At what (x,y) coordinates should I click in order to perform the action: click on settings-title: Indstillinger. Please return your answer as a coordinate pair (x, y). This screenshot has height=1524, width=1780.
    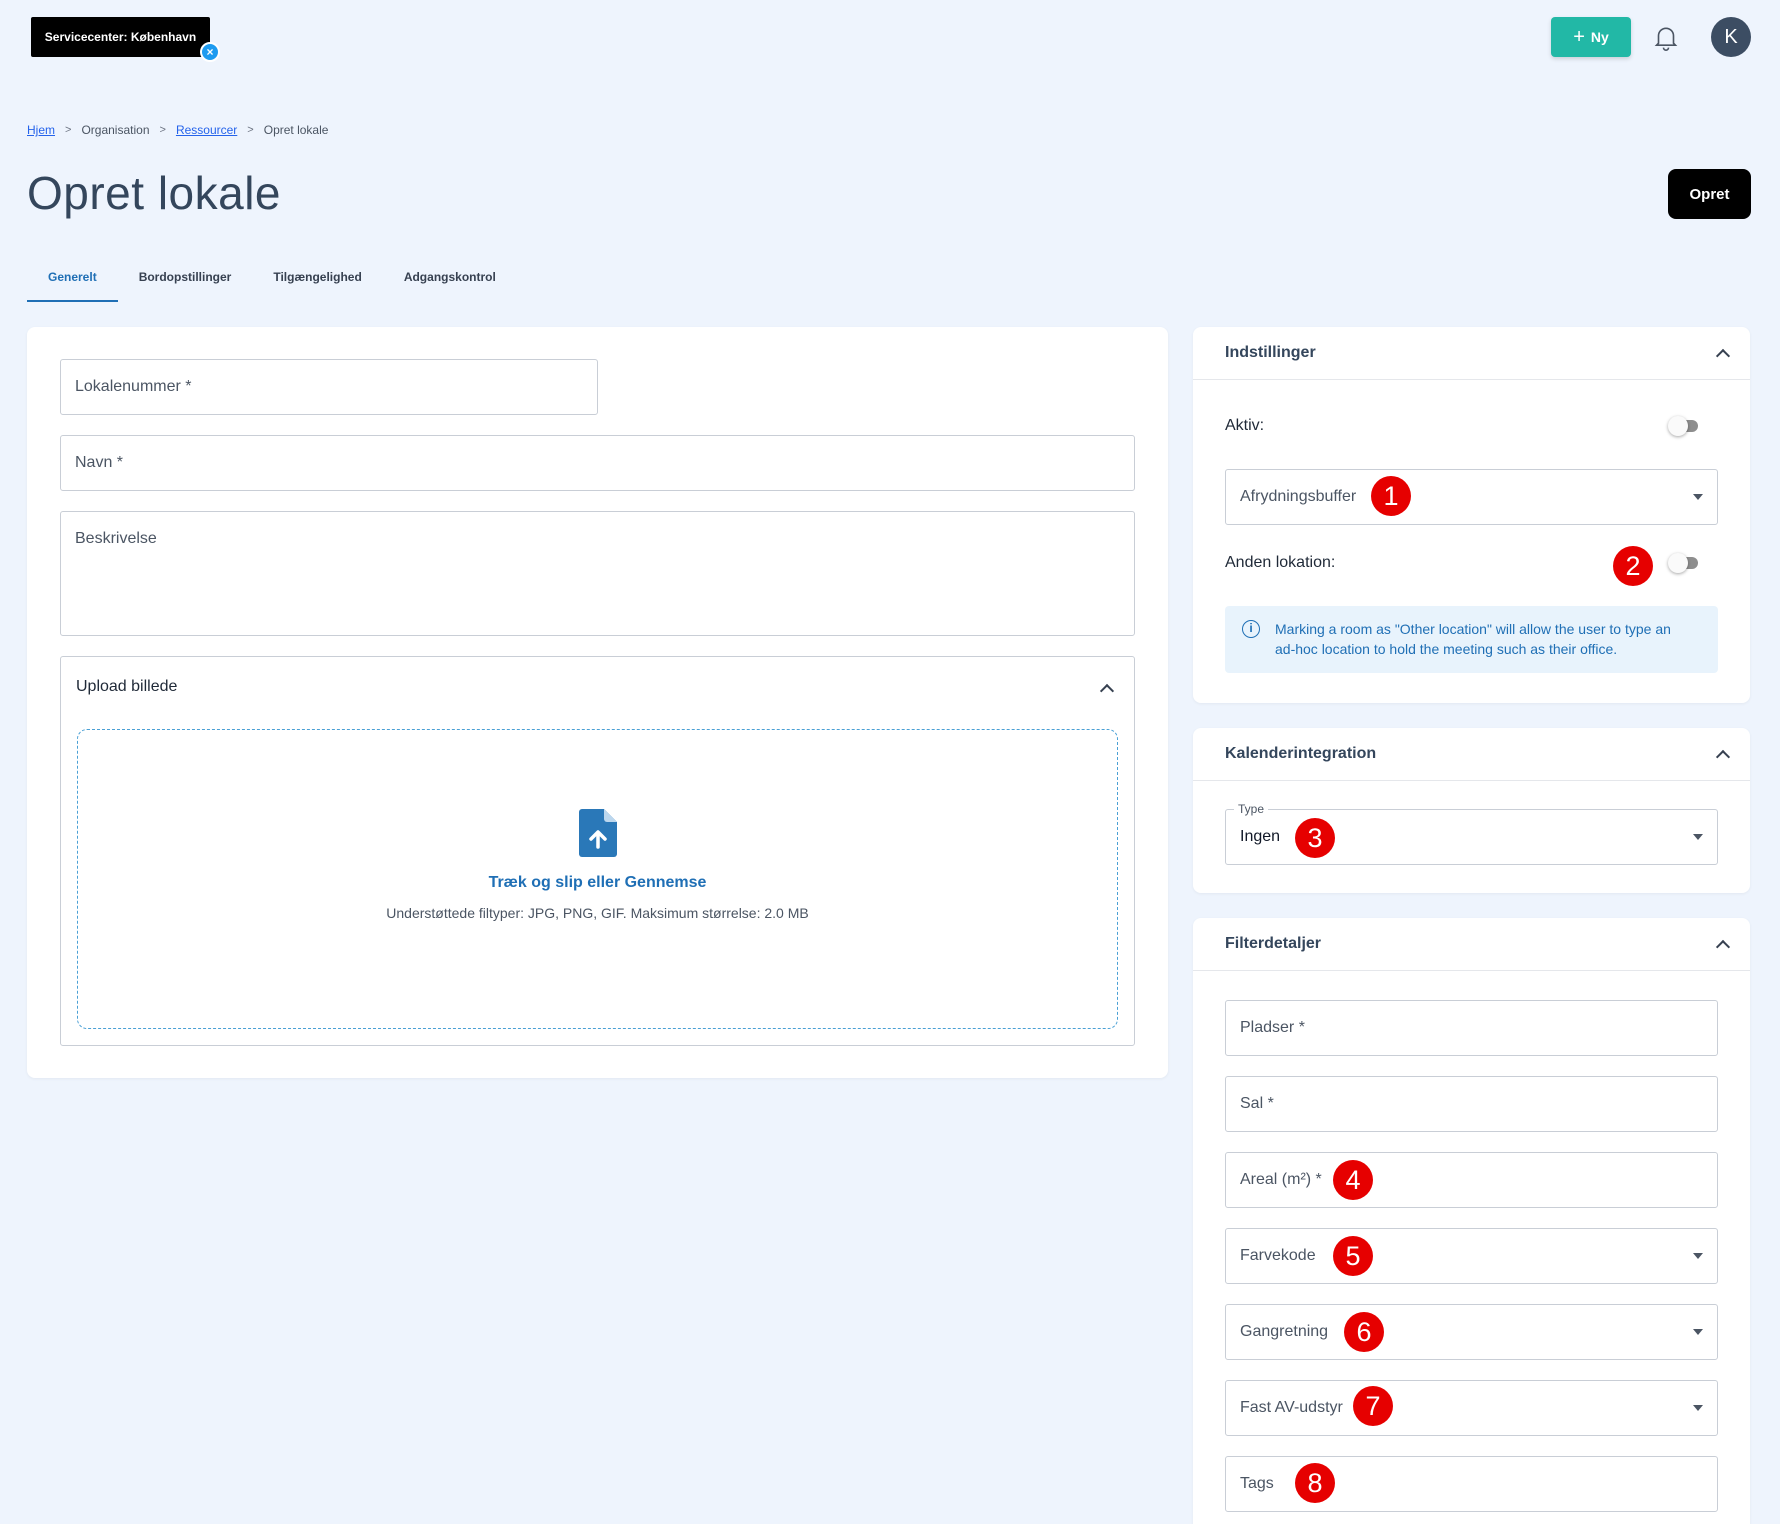
    Looking at the image, I should click on (1270, 352).